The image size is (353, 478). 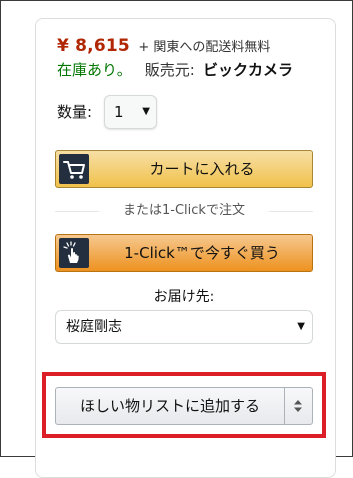 What do you see at coordinates (119, 112) in the screenshot?
I see `quantity-value: 1` at bounding box center [119, 112].